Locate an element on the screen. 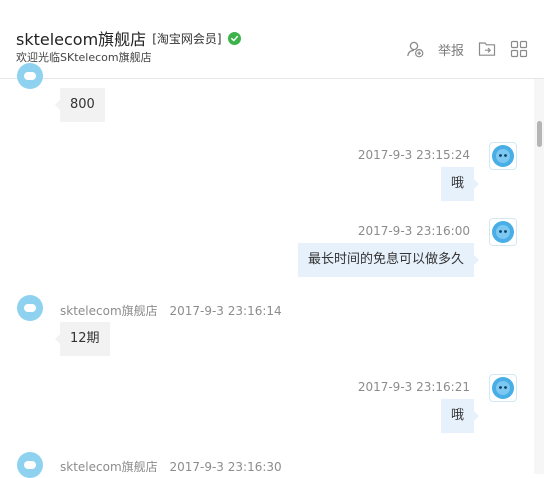  message-timestamp: 2017-9-3 23:15:24 is located at coordinates (413, 155).